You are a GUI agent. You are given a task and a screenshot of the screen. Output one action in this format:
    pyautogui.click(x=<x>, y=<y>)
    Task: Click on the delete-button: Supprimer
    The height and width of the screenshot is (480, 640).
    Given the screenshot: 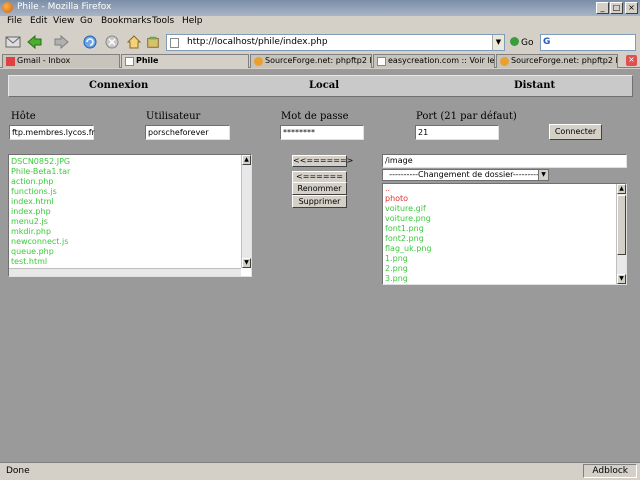 What is the action you would take?
    pyautogui.click(x=319, y=201)
    